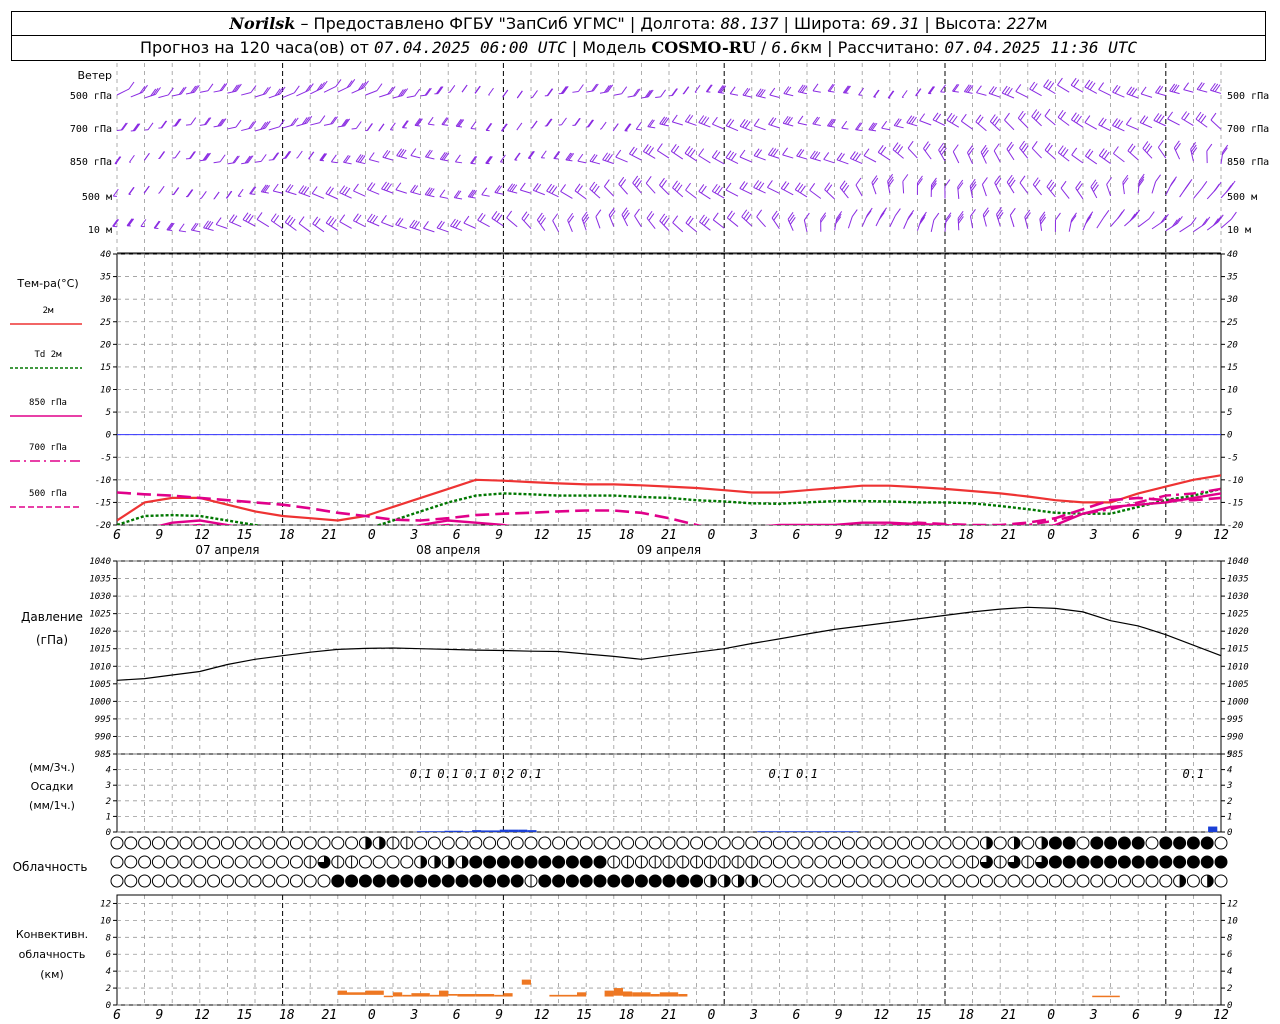 The width and height of the screenshot is (1280, 1024). I want to click on bottom-axis-hour-label: 21, so click(329, 1015).